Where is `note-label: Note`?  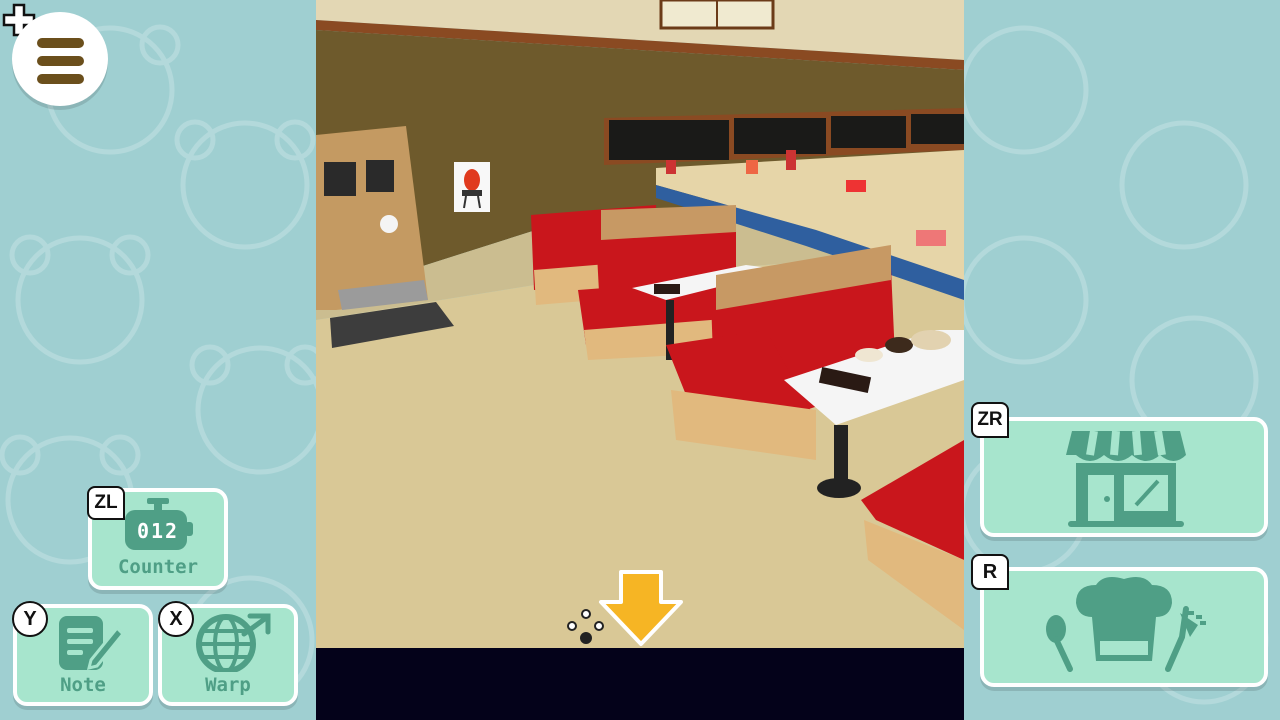
note-label: Note is located at coordinates (83, 685).